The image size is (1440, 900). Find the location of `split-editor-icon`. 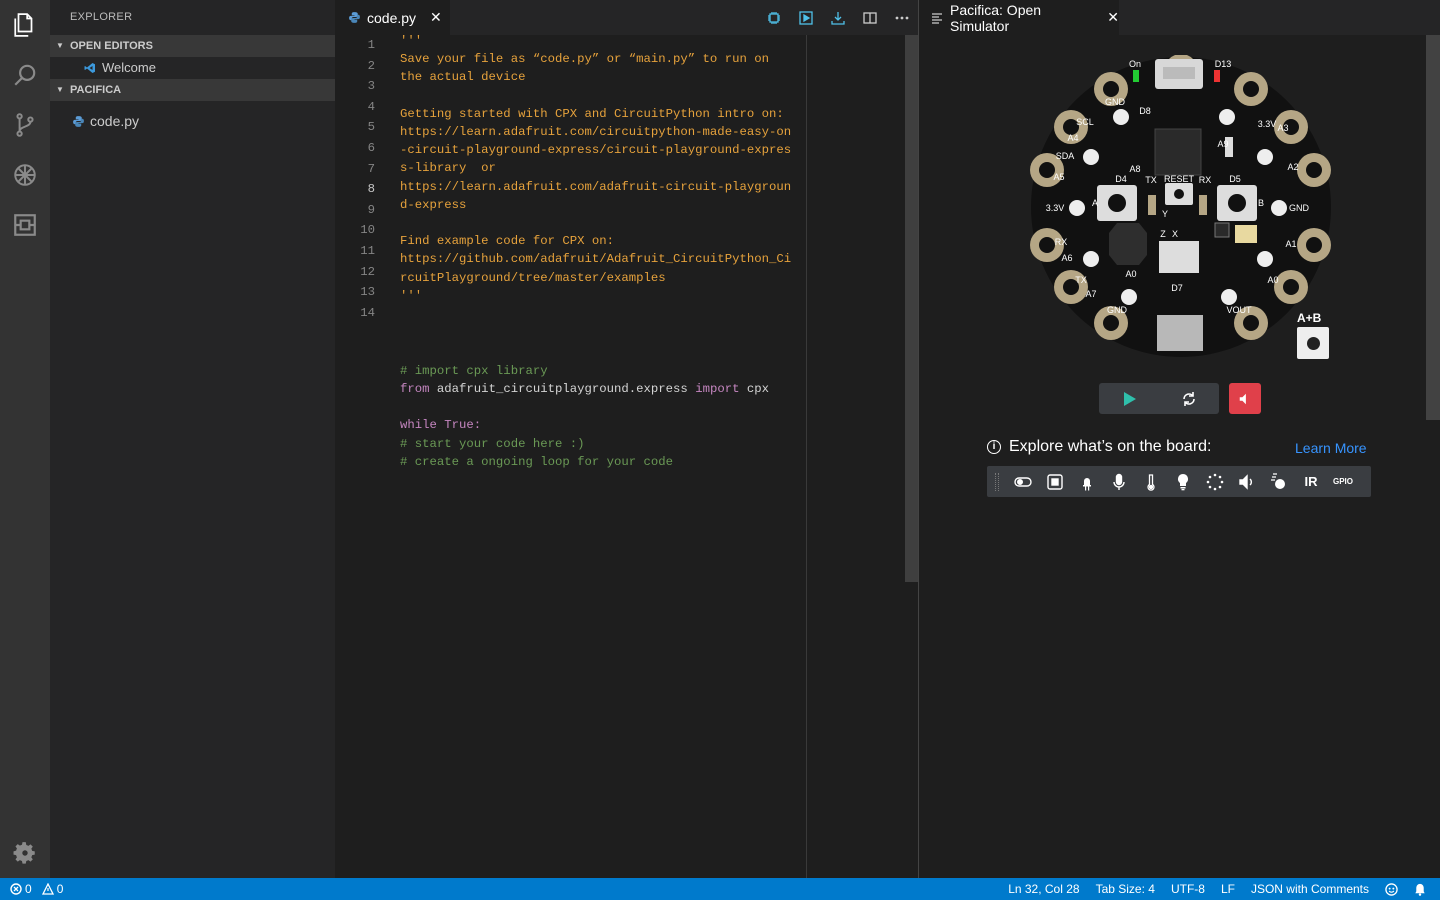

split-editor-icon is located at coordinates (870, 17).